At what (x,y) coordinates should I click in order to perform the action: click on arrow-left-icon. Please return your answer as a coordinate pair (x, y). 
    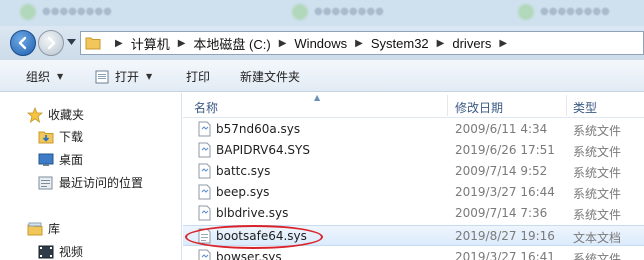
    Looking at the image, I should click on (22, 43).